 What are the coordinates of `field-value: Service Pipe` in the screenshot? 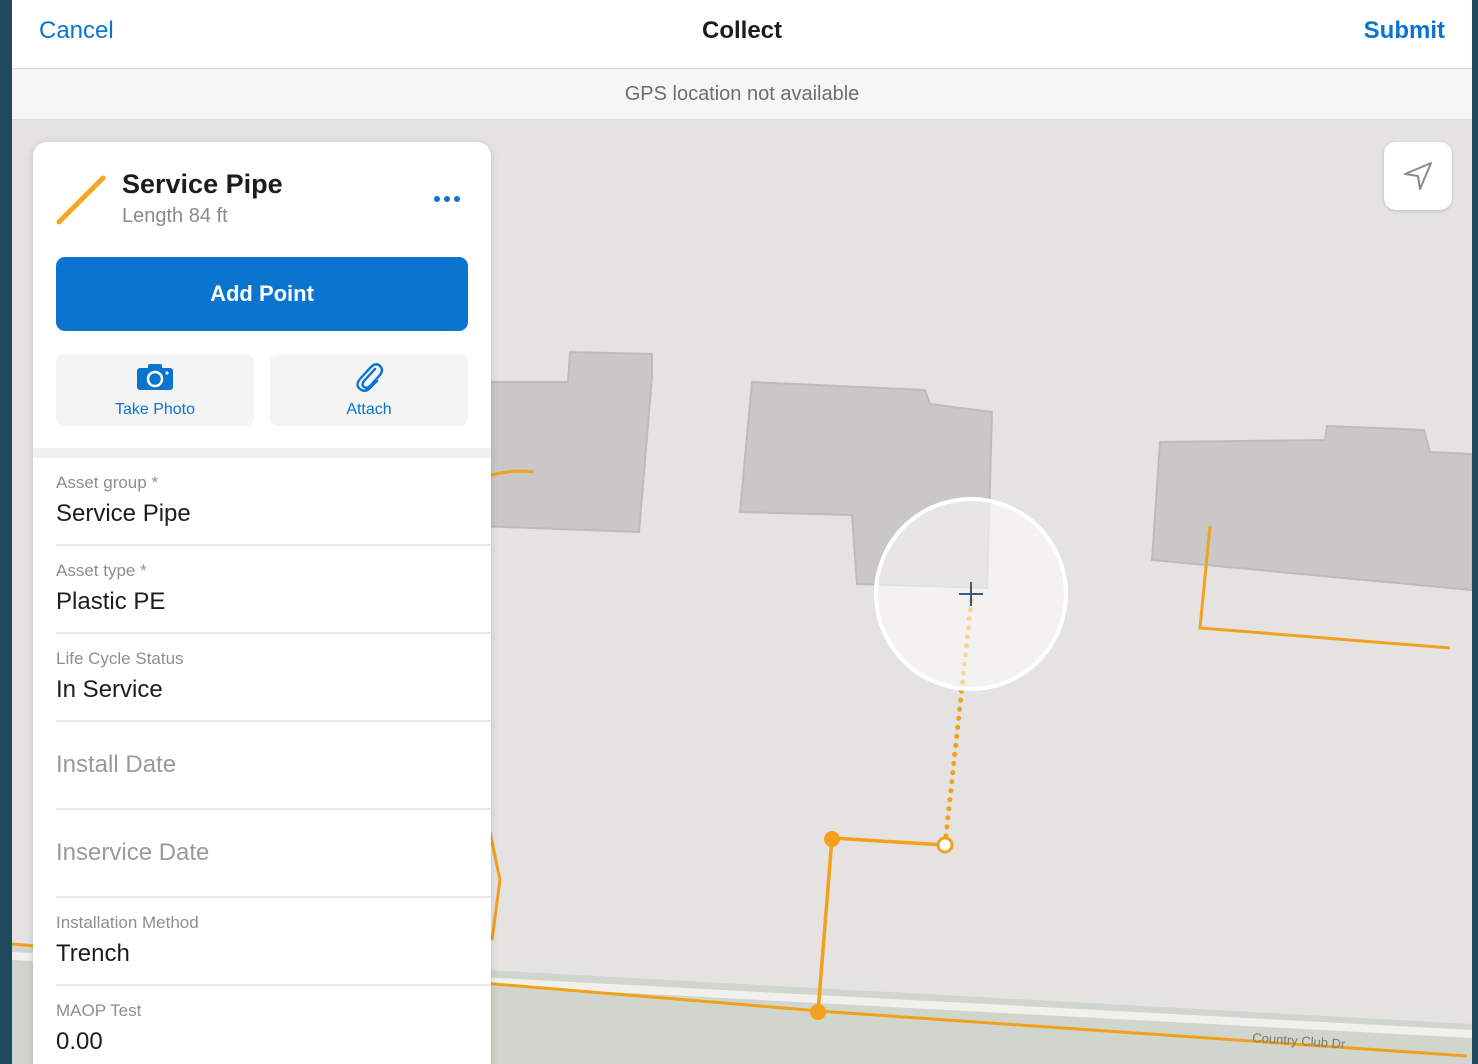 It's located at (123, 513).